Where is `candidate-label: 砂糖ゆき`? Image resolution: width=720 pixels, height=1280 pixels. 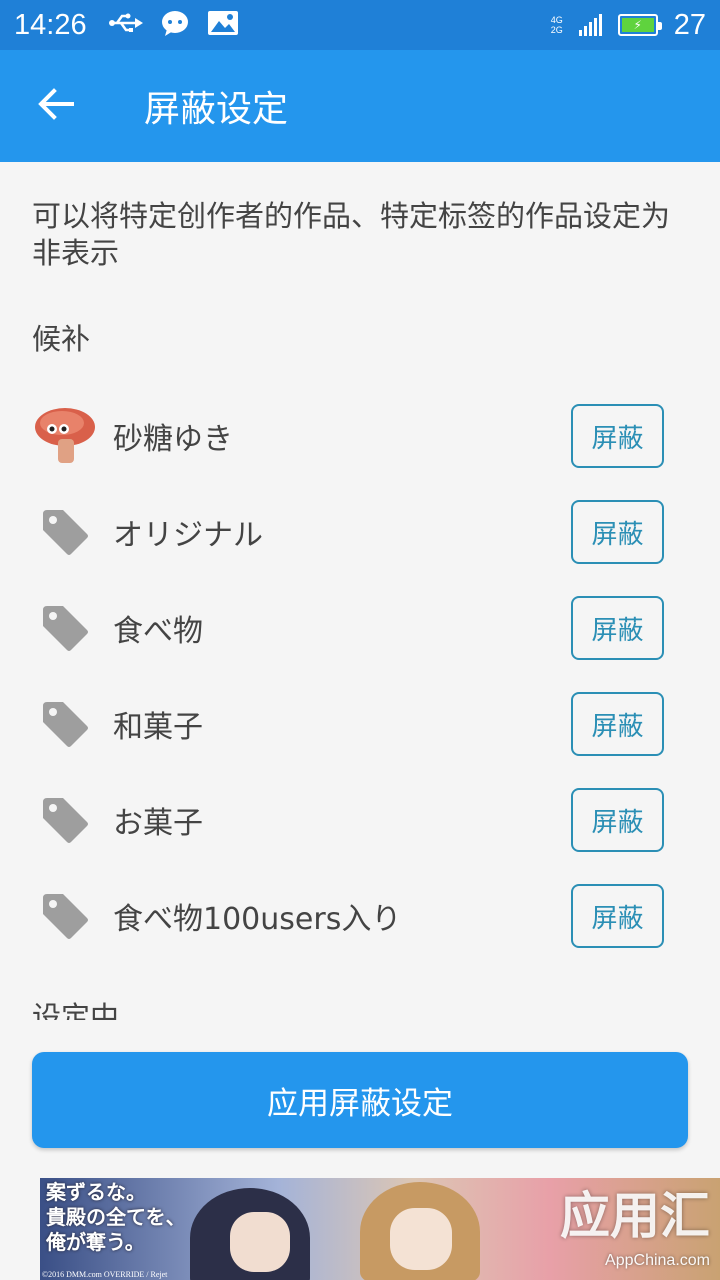 candidate-label: 砂糖ゆき is located at coordinates (173, 439).